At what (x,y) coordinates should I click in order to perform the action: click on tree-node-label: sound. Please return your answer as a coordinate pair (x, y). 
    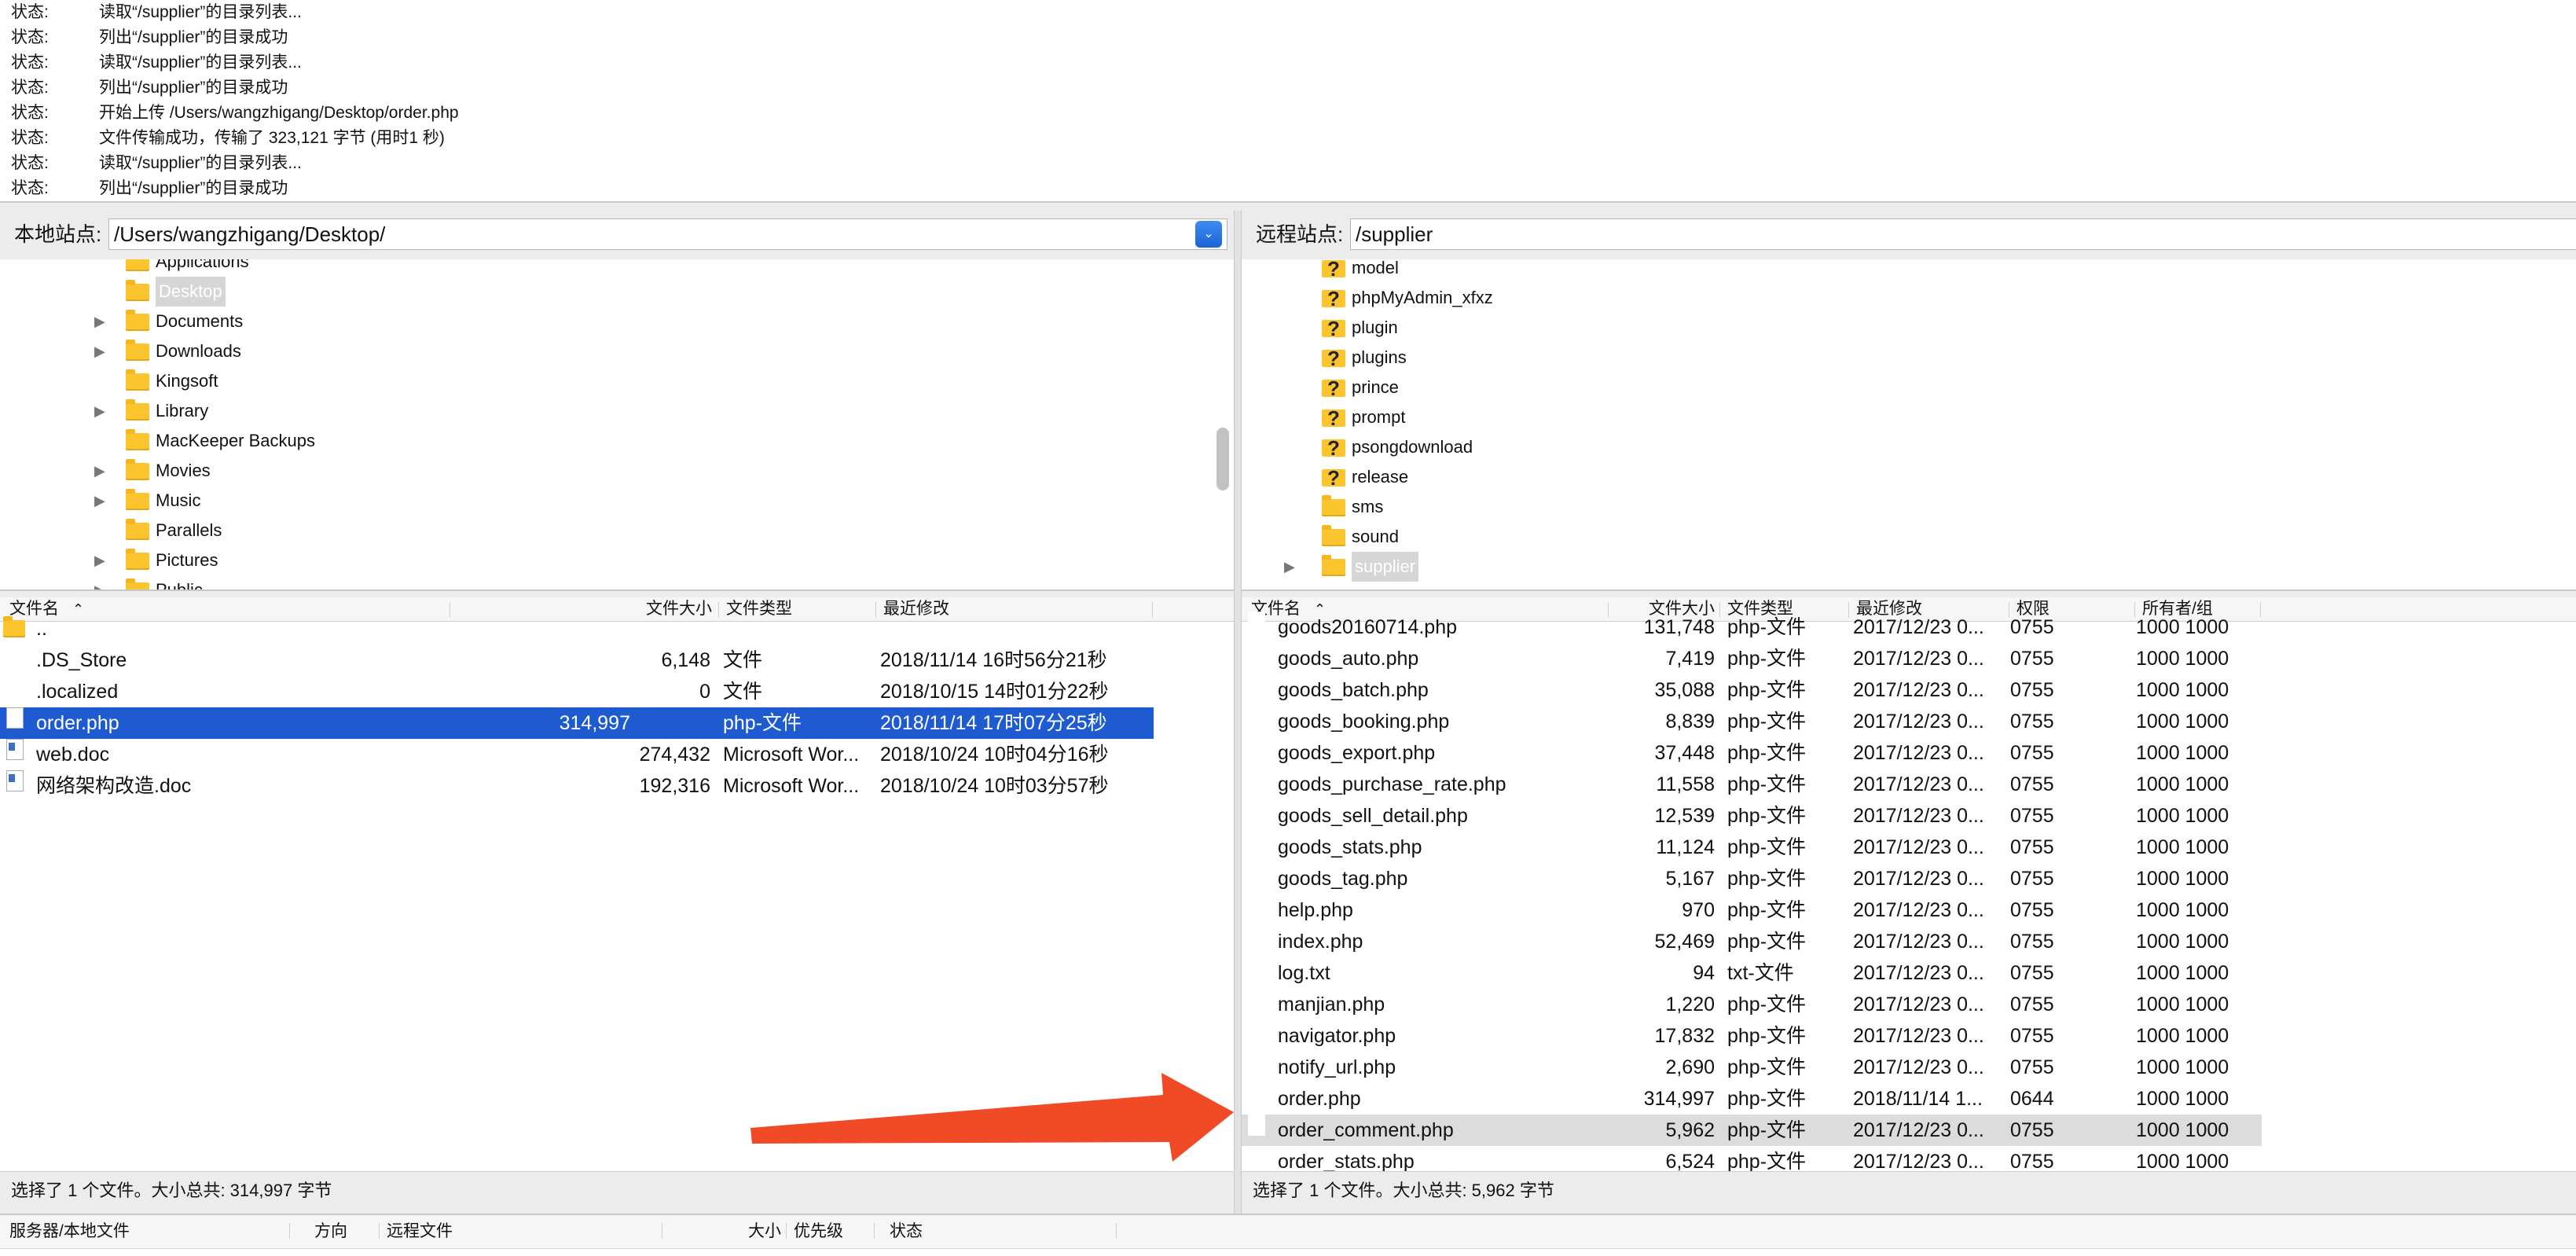
    Looking at the image, I should click on (1375, 536).